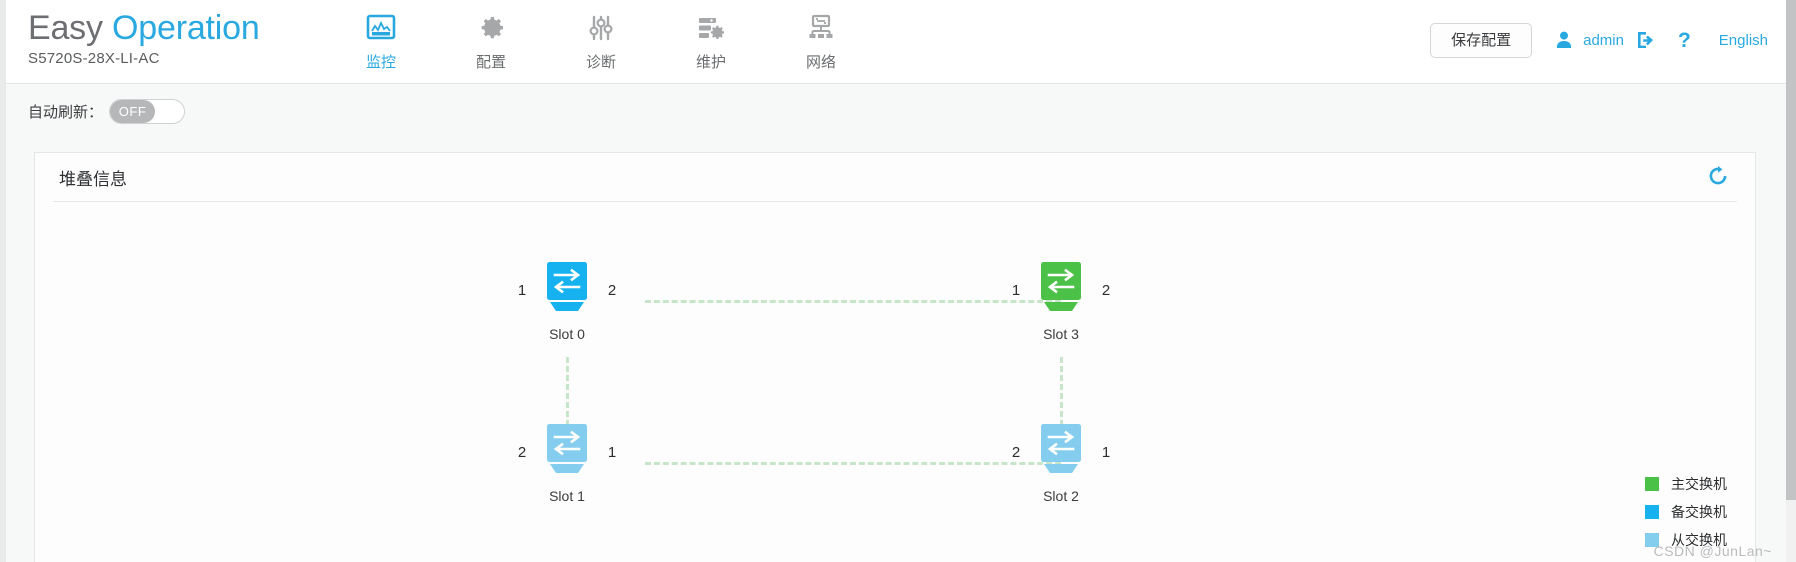  What do you see at coordinates (490, 62) in the screenshot?
I see `nav-label-configuration: 配置` at bounding box center [490, 62].